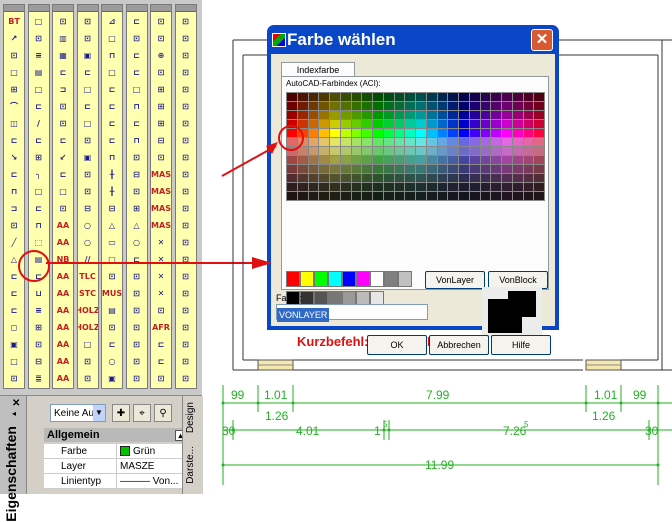 This screenshot has height=522, width=672. I want to click on palette-tool-icon: ⊞, so click(14, 89).